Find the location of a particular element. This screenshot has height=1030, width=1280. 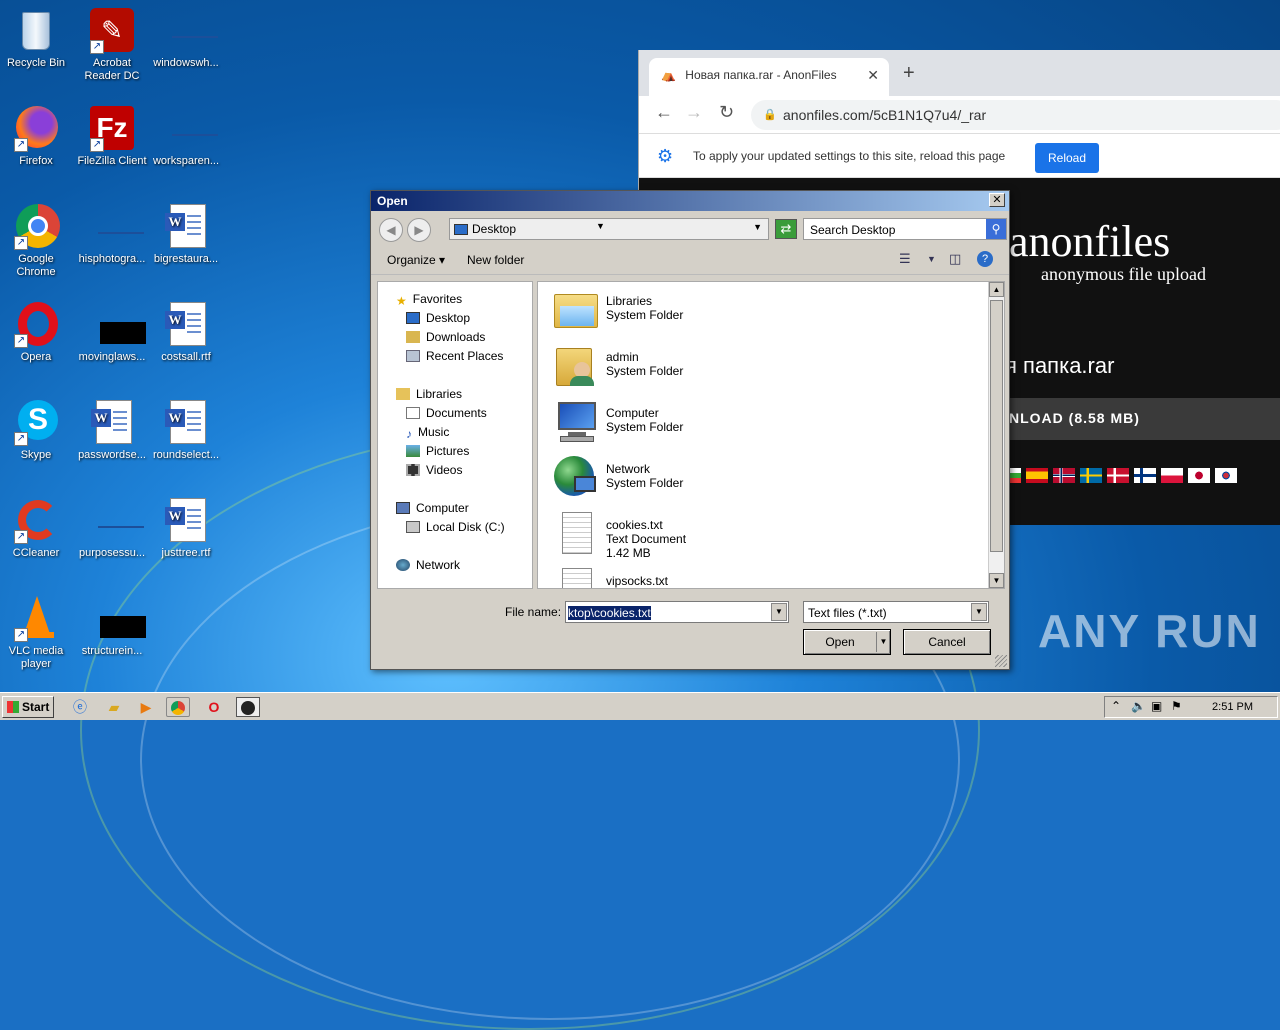

resize-grip is located at coordinates (1001, 661).